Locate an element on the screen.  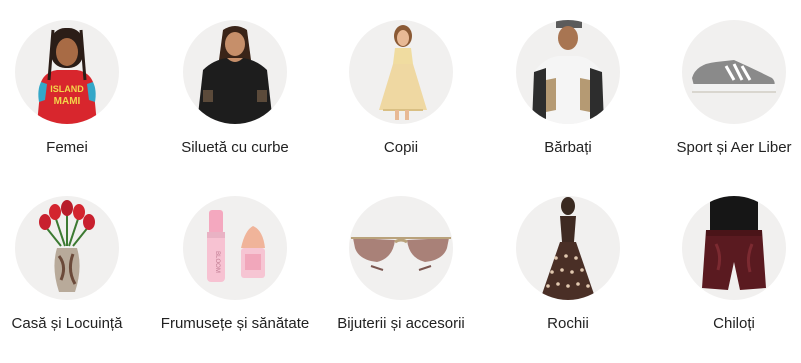
category-femei: ISLAND MAMI Femei is located at coordinates (71, 89).